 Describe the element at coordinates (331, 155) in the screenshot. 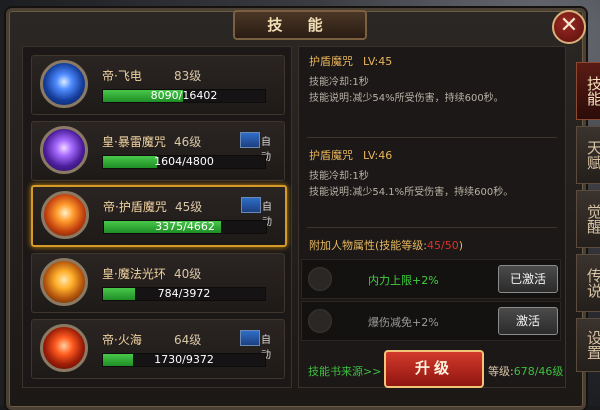

I see `next-skill-name: 护盾魔咒` at that location.